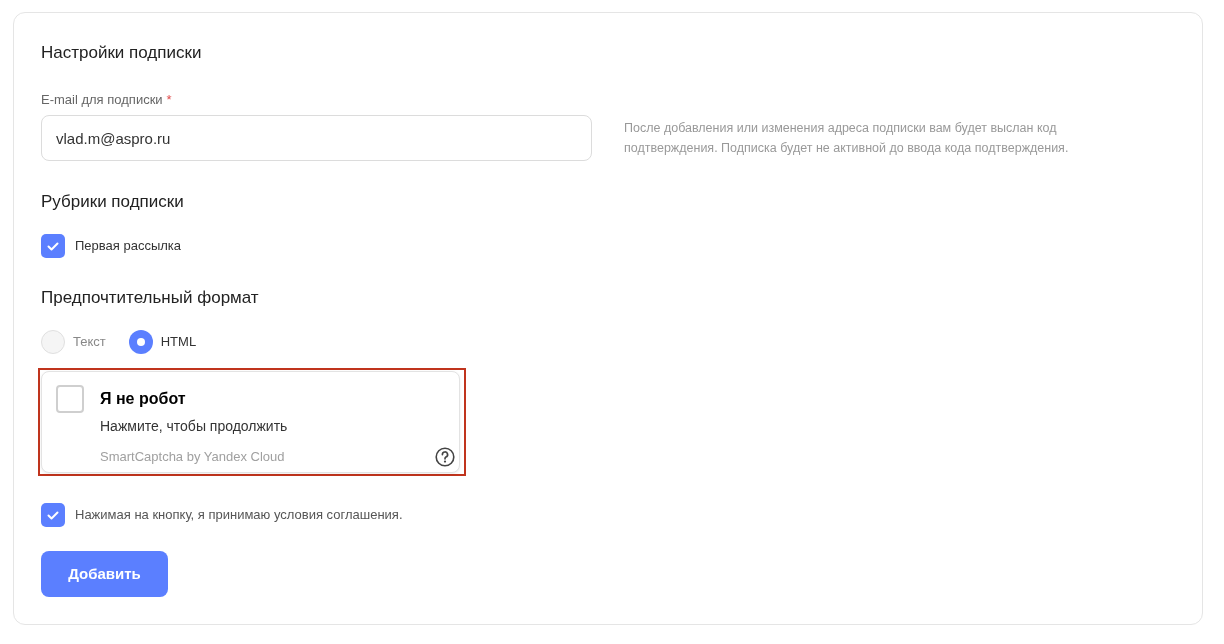 This screenshot has height=644, width=1224. What do you see at coordinates (169, 100) in the screenshot?
I see `required-asterisk: *` at bounding box center [169, 100].